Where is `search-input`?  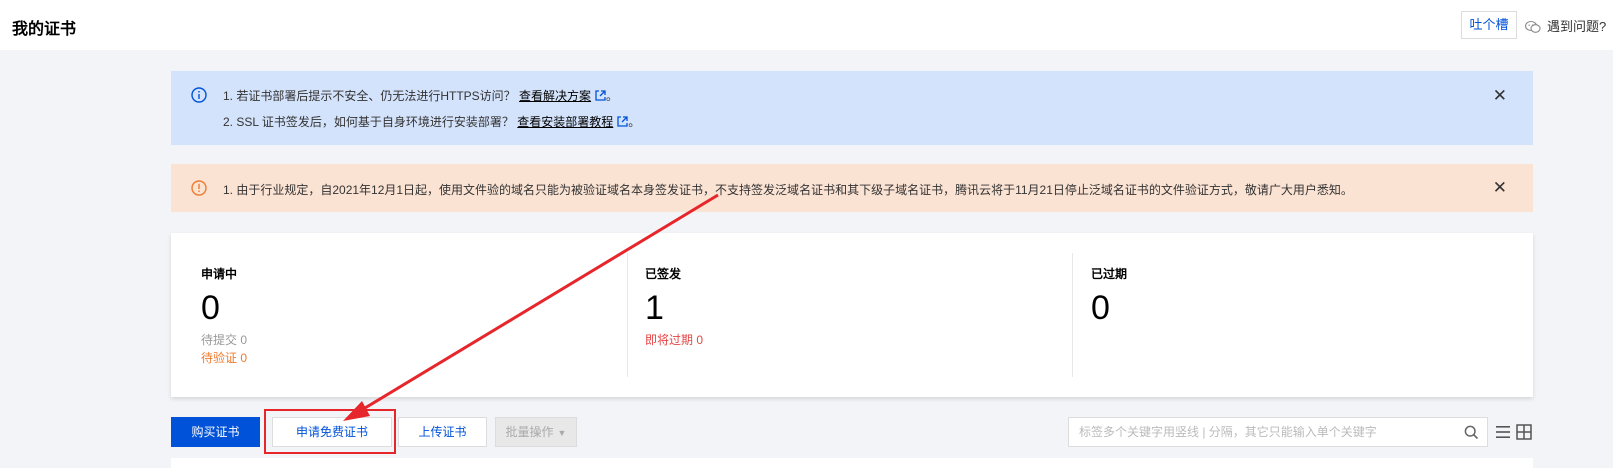
search-input is located at coordinates (1259, 432).